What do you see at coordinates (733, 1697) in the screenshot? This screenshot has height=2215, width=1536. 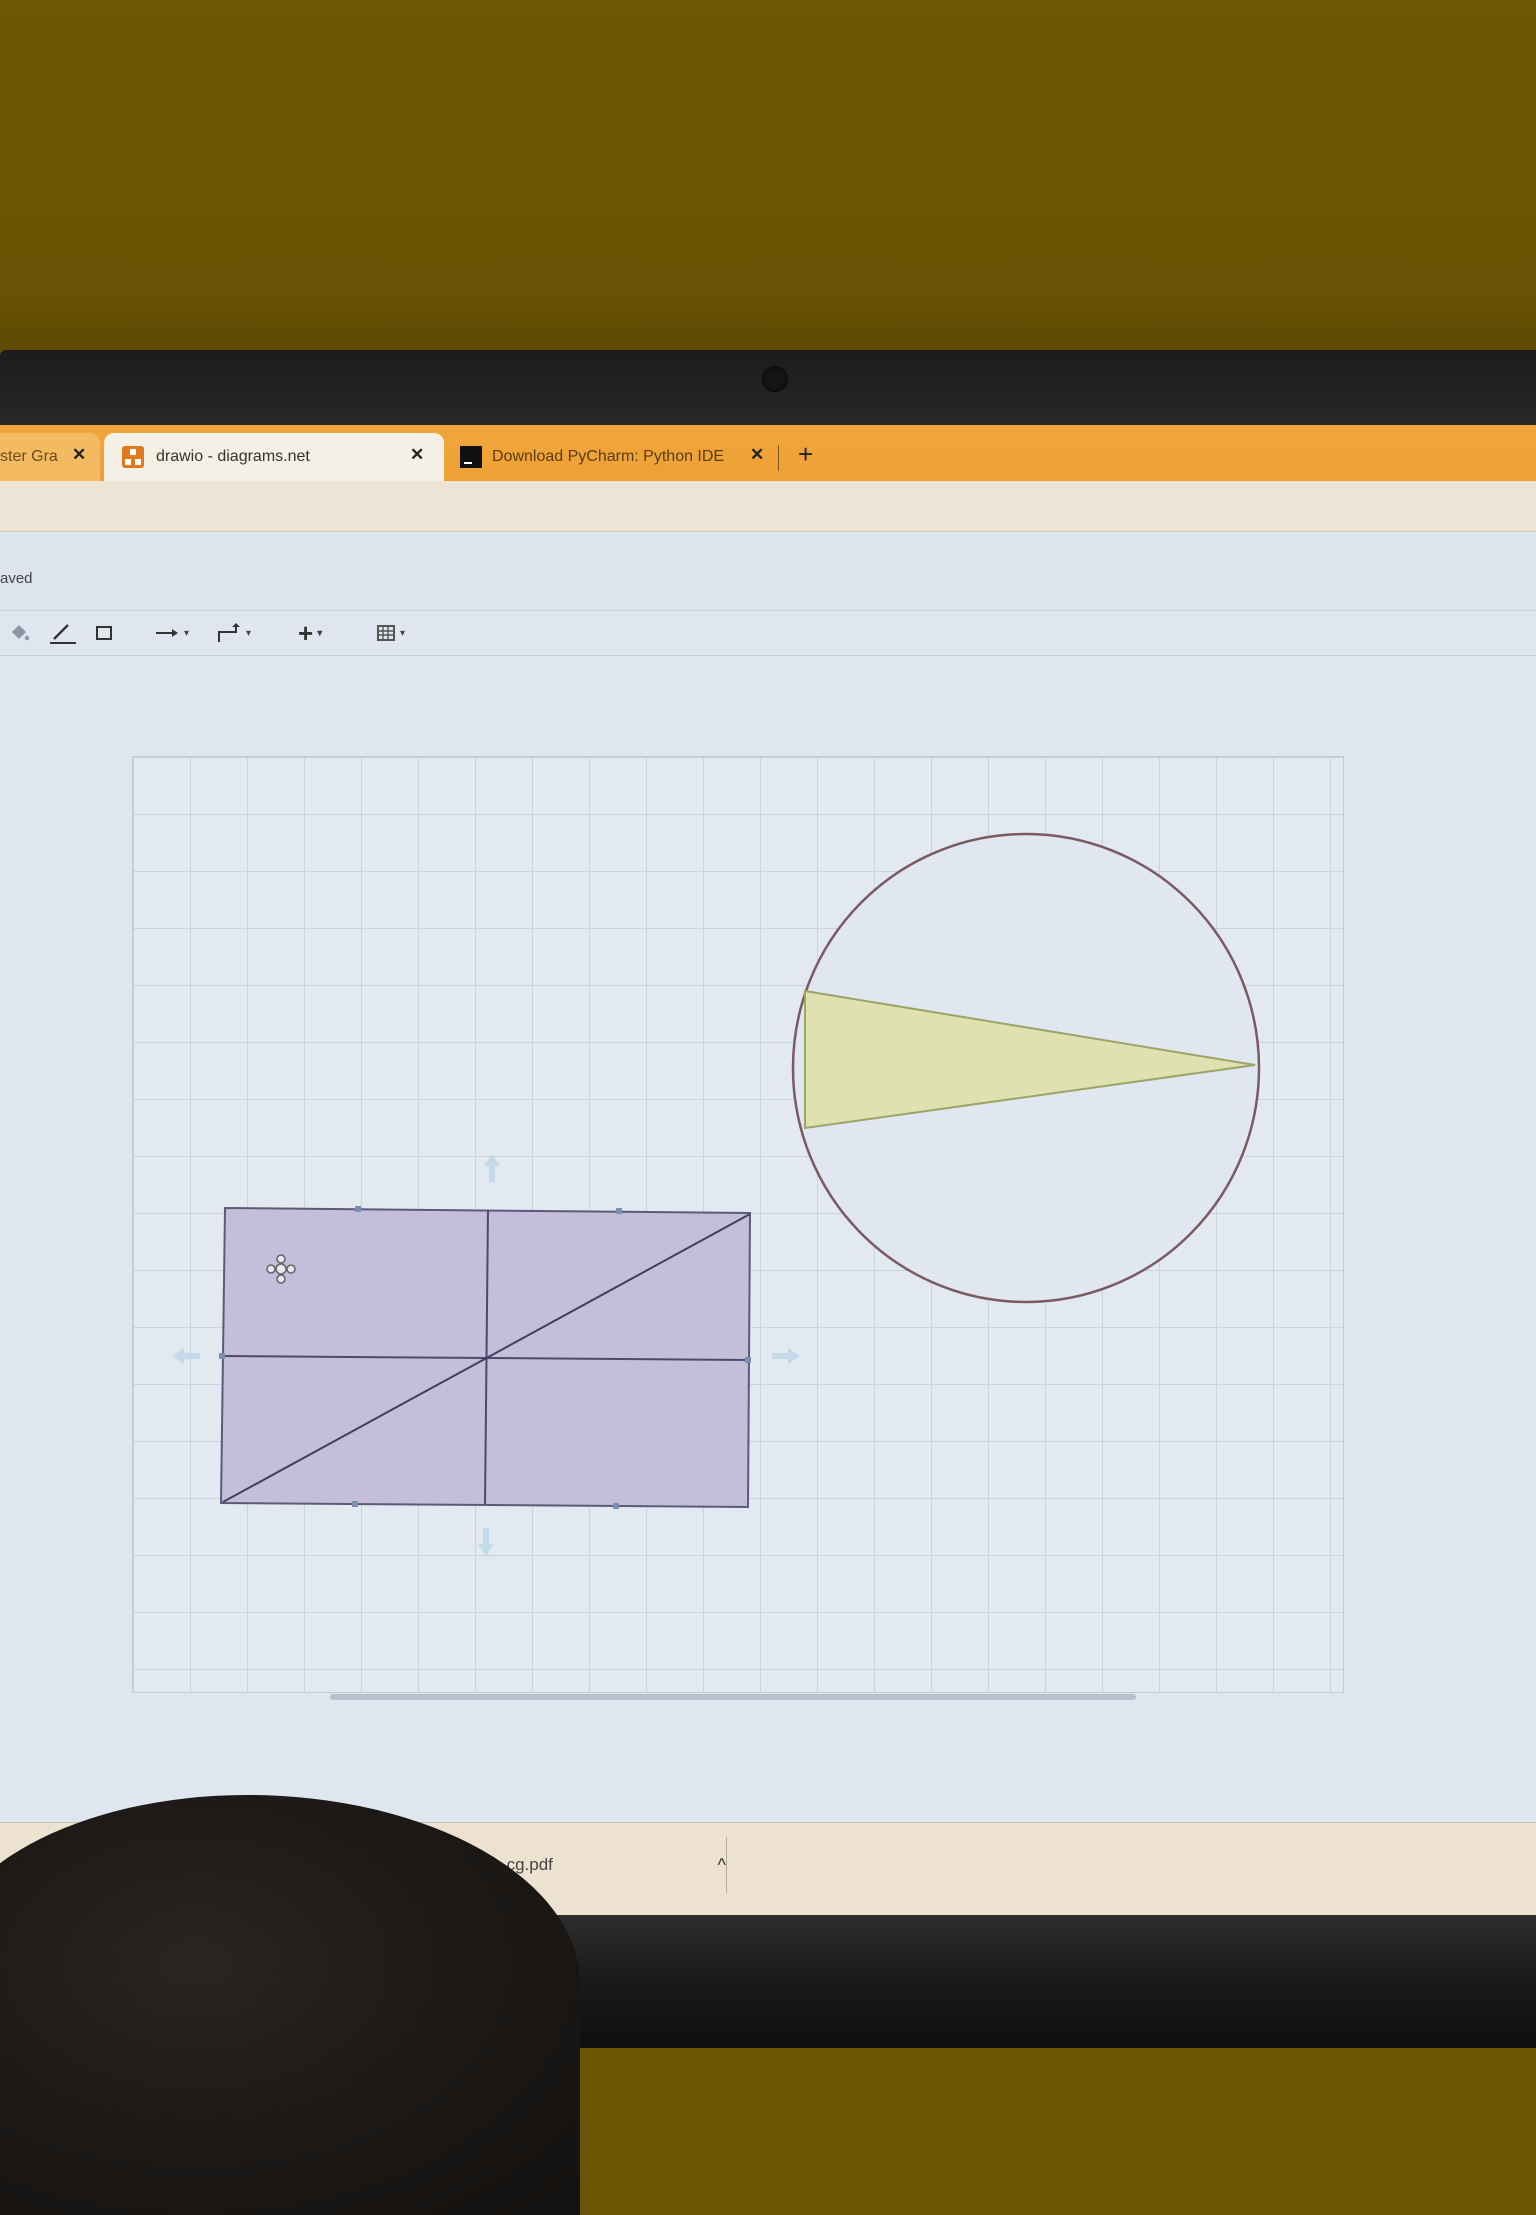 I see `horizontal-scrollbar` at bounding box center [733, 1697].